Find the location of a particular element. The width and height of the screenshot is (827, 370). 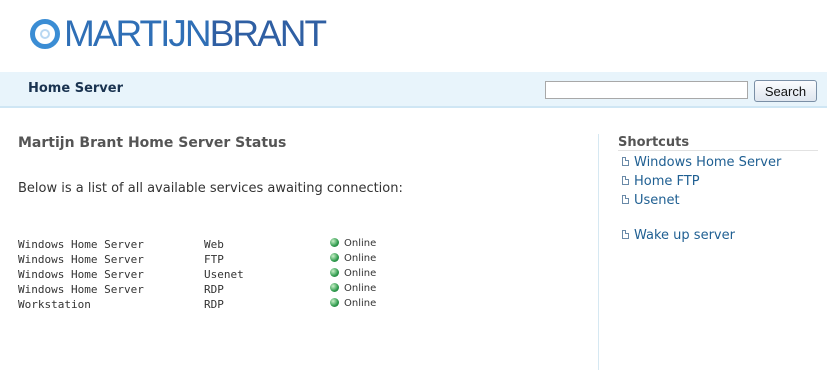

nav-home-link: Home Server is located at coordinates (75, 88).